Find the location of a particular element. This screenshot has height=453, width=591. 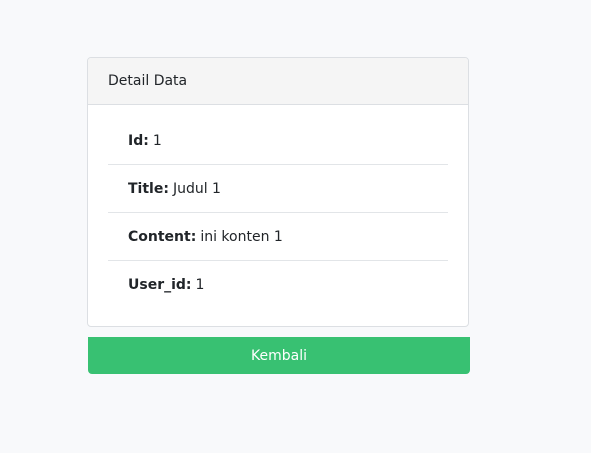

detail-row-id: Id: 1 is located at coordinates (278, 140).